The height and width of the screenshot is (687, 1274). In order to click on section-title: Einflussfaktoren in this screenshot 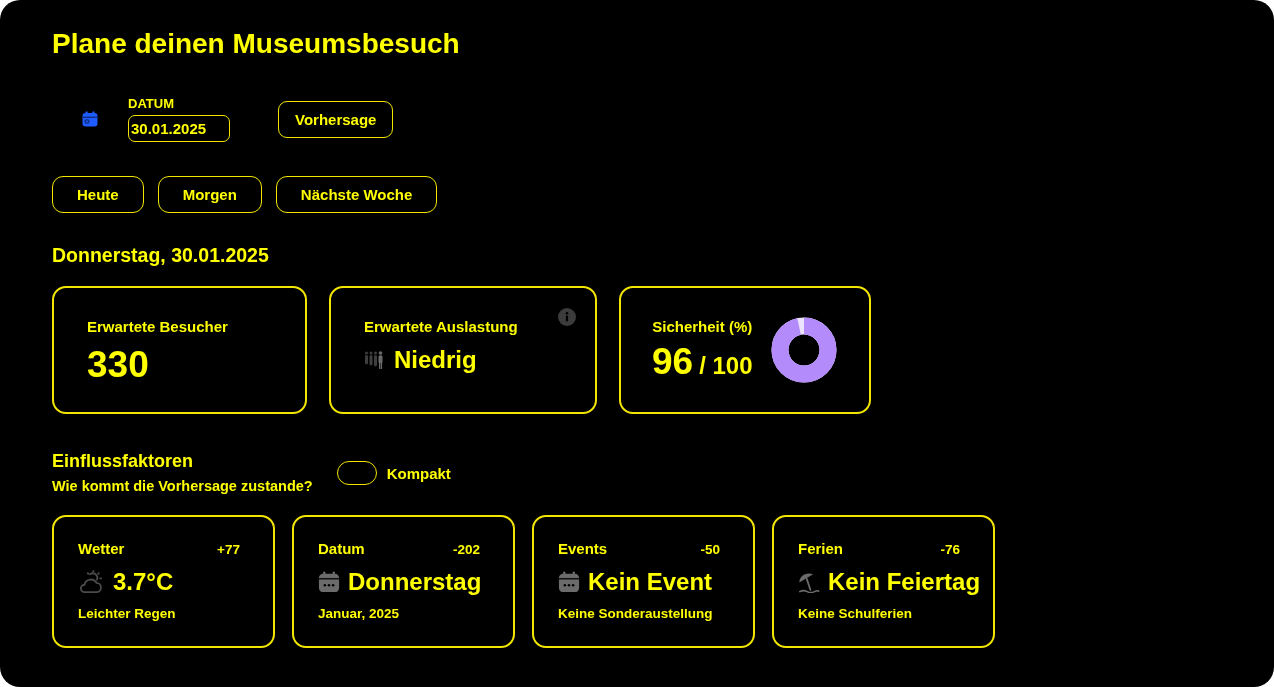, I will do `click(123, 461)`.